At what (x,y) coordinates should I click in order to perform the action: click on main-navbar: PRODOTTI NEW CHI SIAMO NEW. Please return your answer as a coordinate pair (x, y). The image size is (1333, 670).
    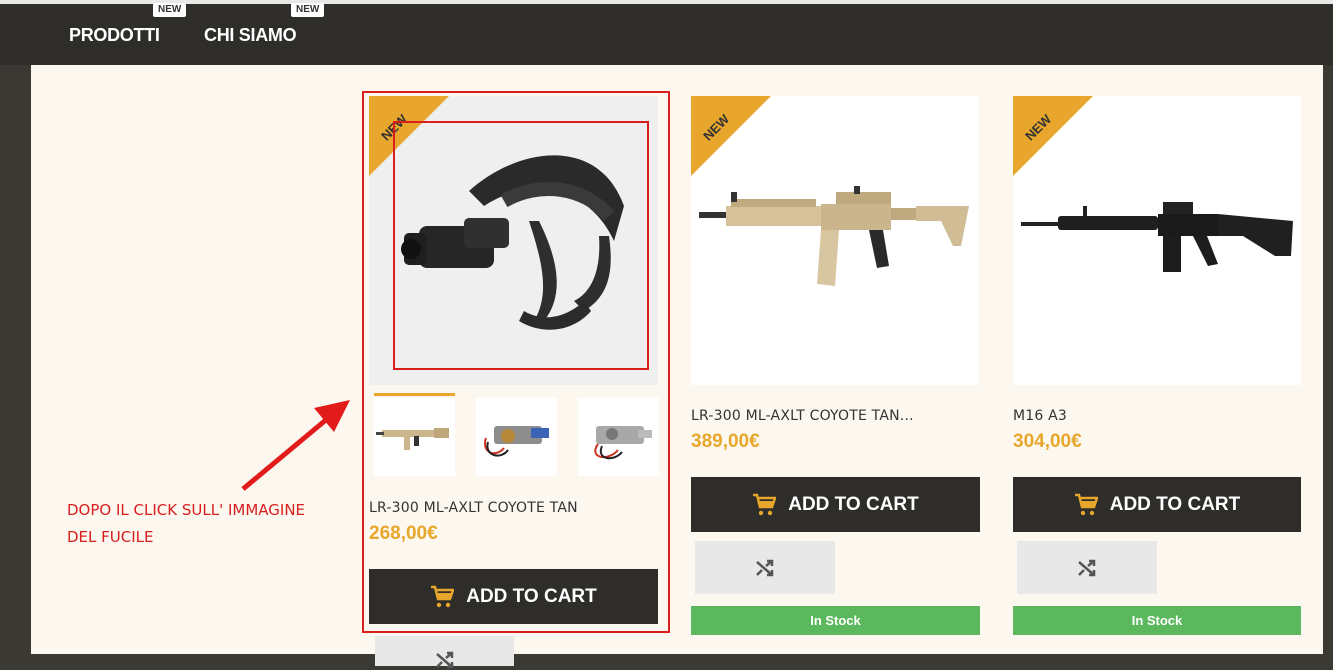
    Looking at the image, I should click on (666, 34).